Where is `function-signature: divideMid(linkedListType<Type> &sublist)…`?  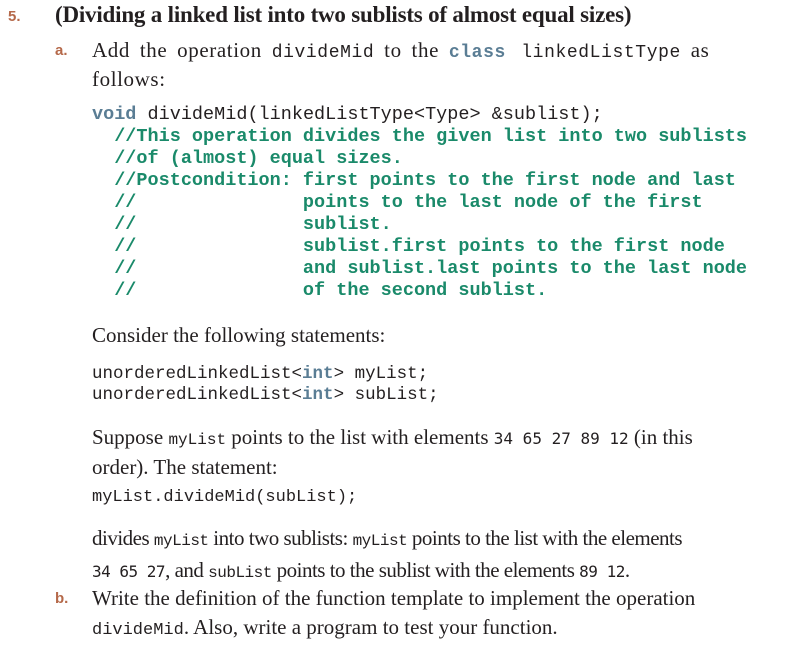 function-signature: divideMid(linkedListType<Type> &sublist)… is located at coordinates (369, 114).